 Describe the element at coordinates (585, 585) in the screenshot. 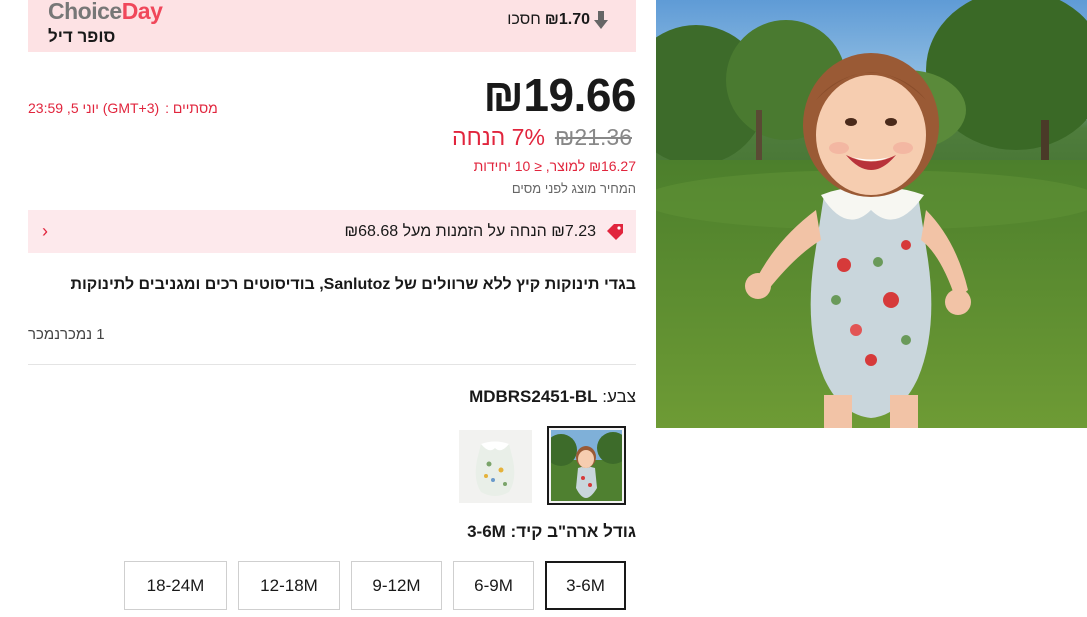

I see `size-option-3-6m: 3-6M` at that location.